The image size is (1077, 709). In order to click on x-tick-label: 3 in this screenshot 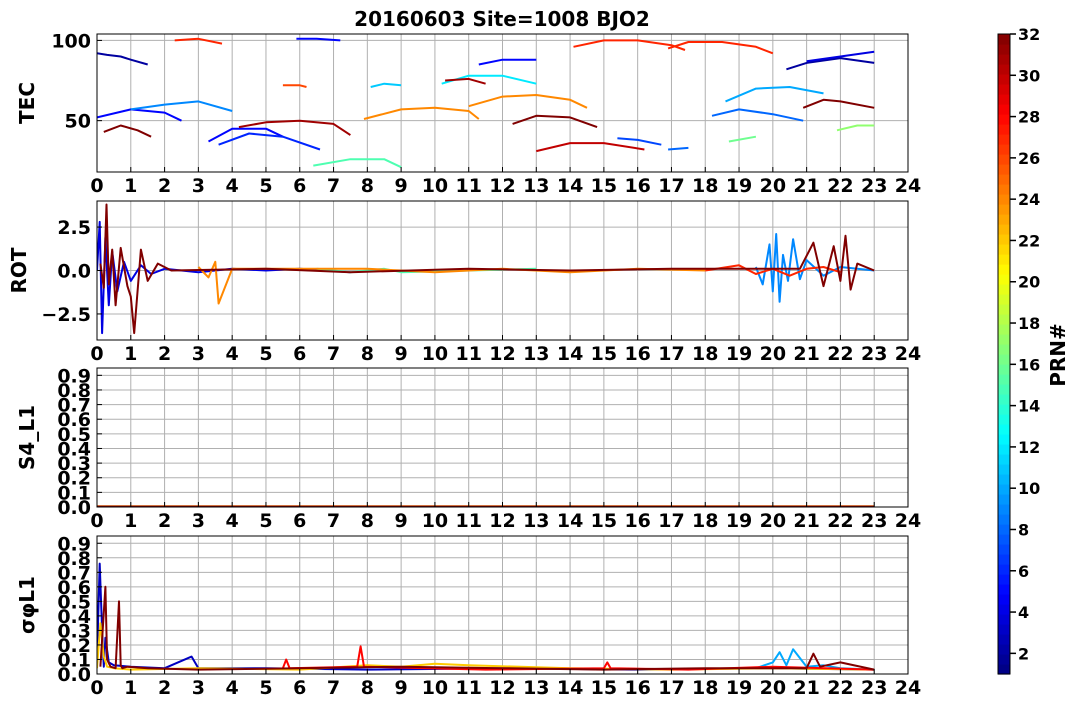, I will do `click(198, 186)`.